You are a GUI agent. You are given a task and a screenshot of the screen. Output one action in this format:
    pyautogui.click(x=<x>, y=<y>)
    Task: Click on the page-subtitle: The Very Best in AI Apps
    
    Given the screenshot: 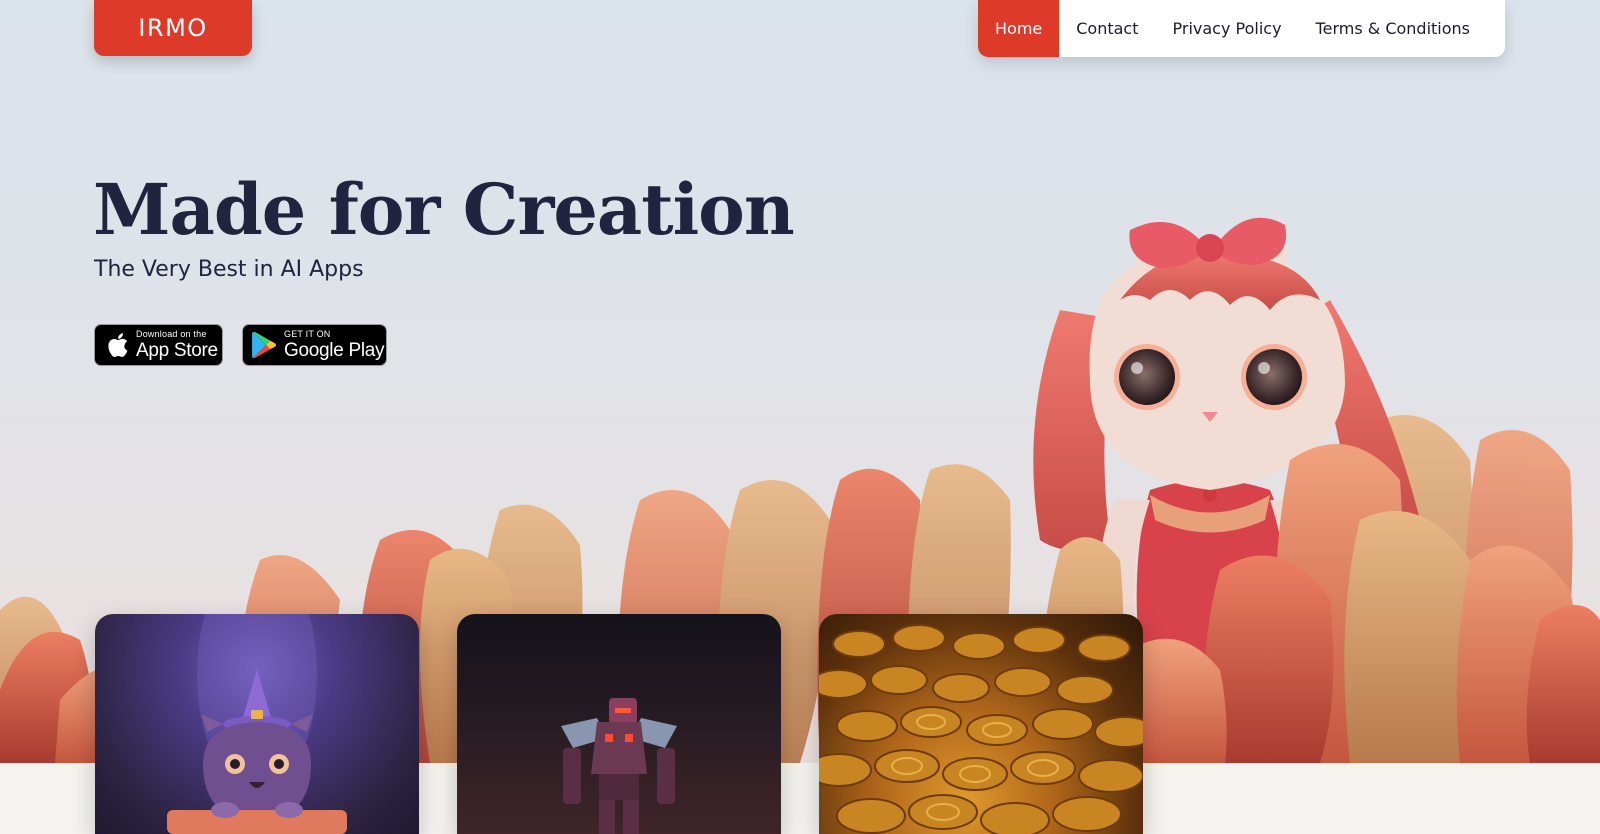 What is the action you would take?
    pyautogui.click(x=229, y=269)
    